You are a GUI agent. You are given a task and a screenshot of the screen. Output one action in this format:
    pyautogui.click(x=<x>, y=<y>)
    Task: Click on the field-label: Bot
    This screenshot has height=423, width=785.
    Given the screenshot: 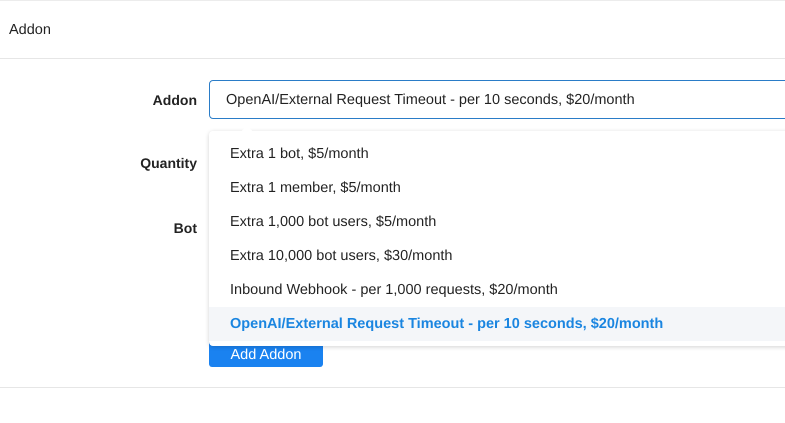 What is the action you would take?
    pyautogui.click(x=185, y=228)
    